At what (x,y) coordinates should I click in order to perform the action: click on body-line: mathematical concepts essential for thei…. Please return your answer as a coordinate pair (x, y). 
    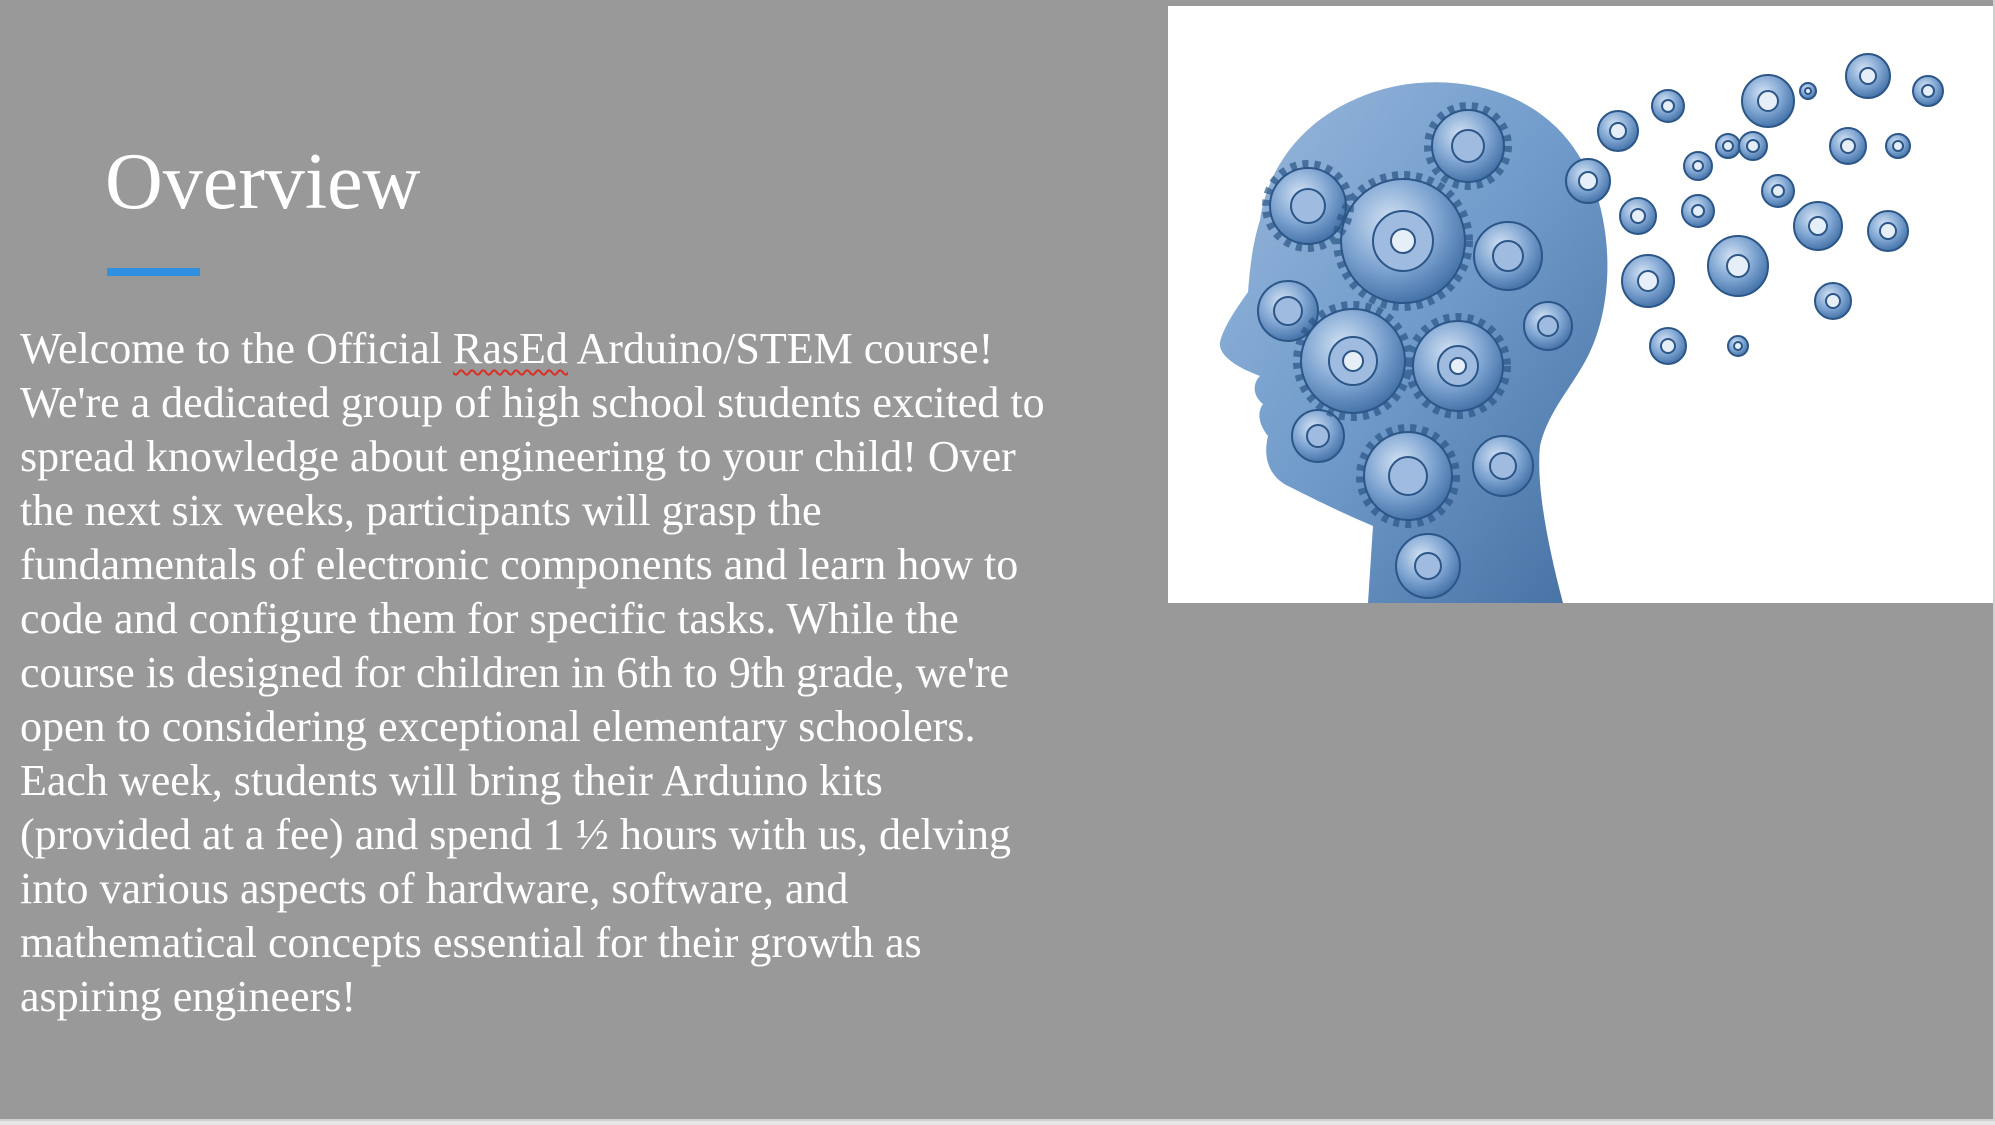
    Looking at the image, I should click on (471, 942).